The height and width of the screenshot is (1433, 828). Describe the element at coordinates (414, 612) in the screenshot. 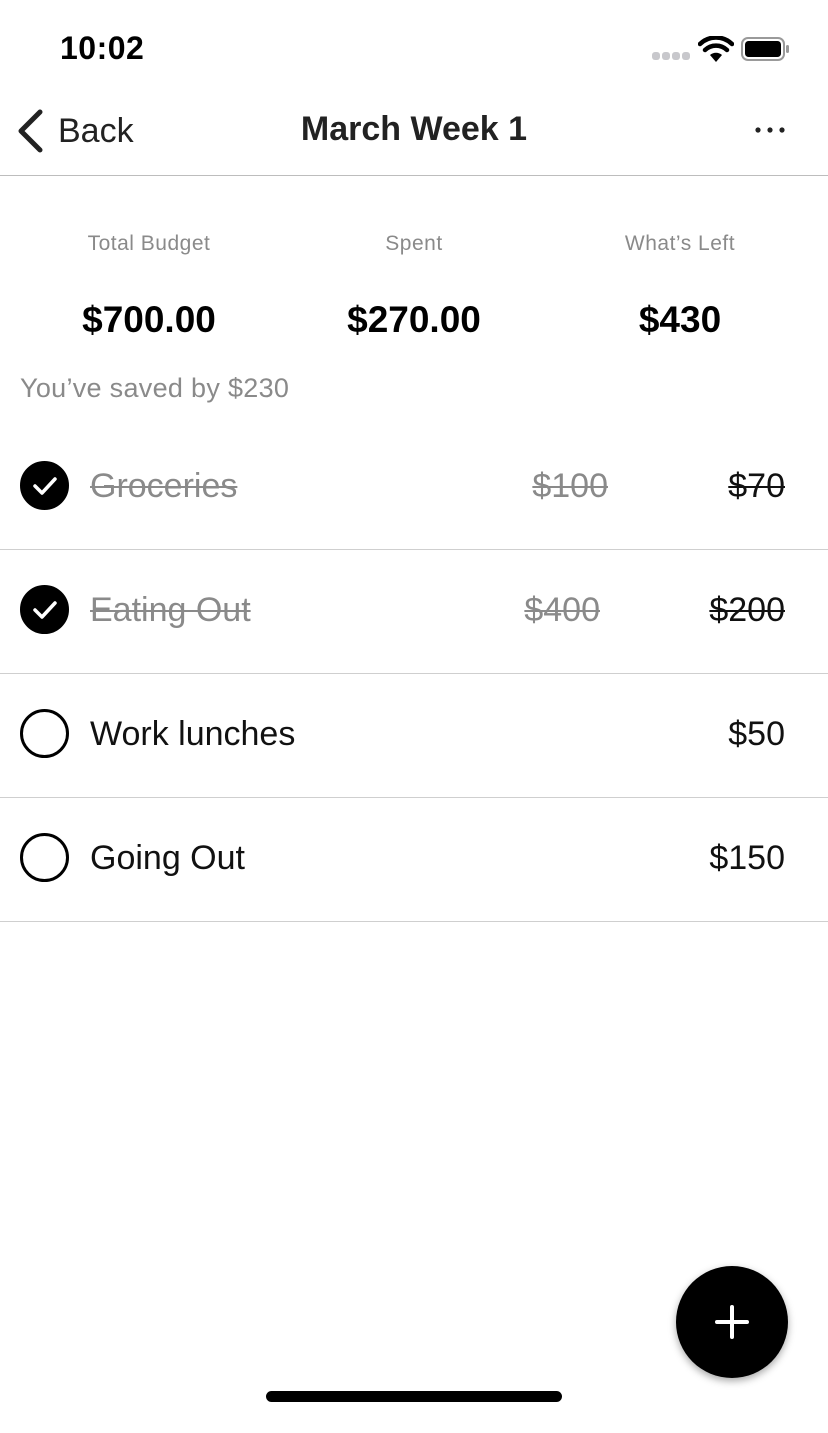

I see `list-item: Eating Out $400 $200` at that location.